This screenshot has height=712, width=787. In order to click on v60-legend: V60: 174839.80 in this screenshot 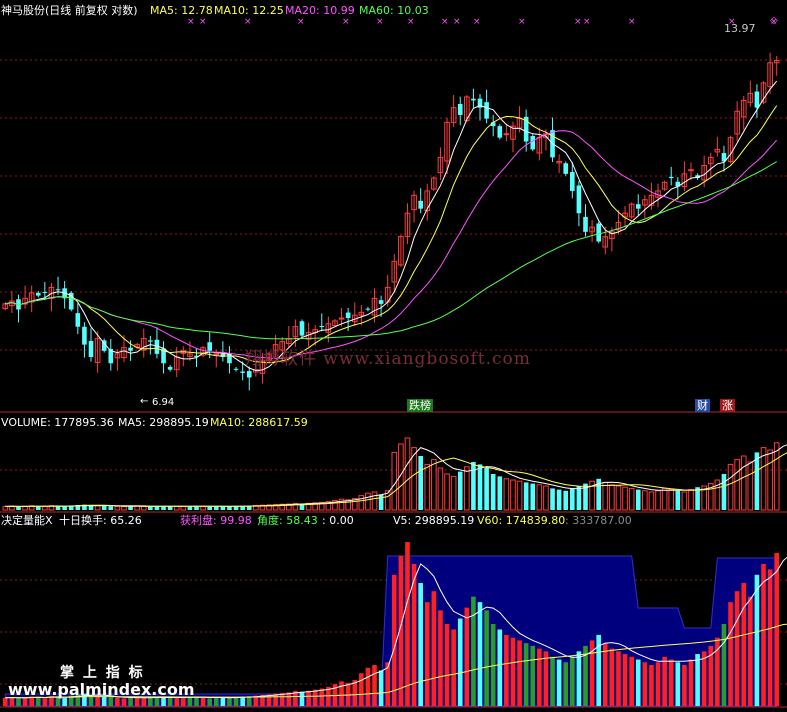, I will do `click(521, 520)`.